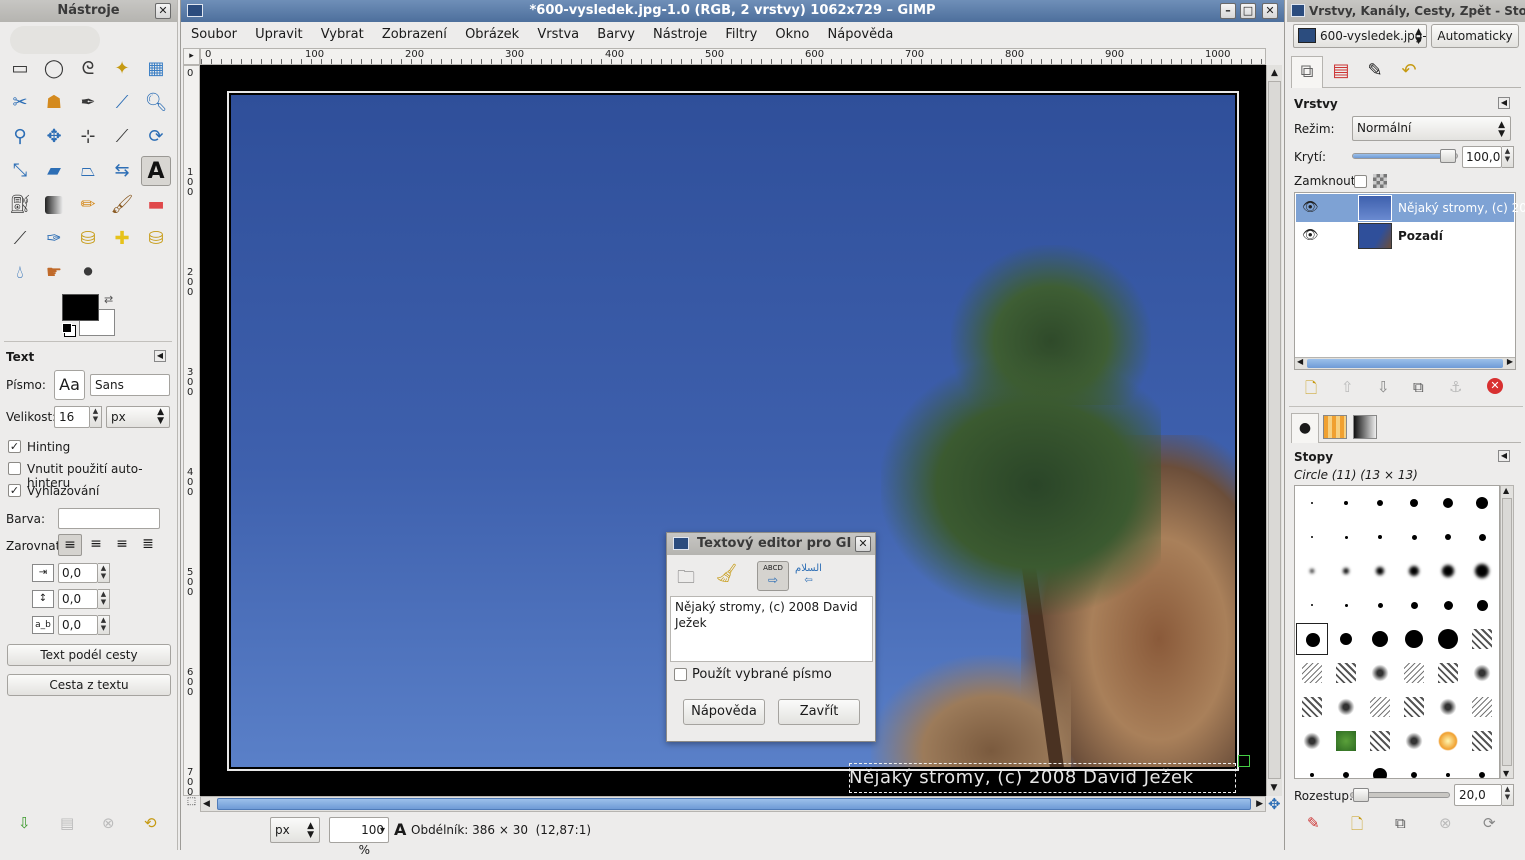 This screenshot has height=860, width=1525. I want to click on letter-spacing-stepper: ▲ ▼, so click(104, 625).